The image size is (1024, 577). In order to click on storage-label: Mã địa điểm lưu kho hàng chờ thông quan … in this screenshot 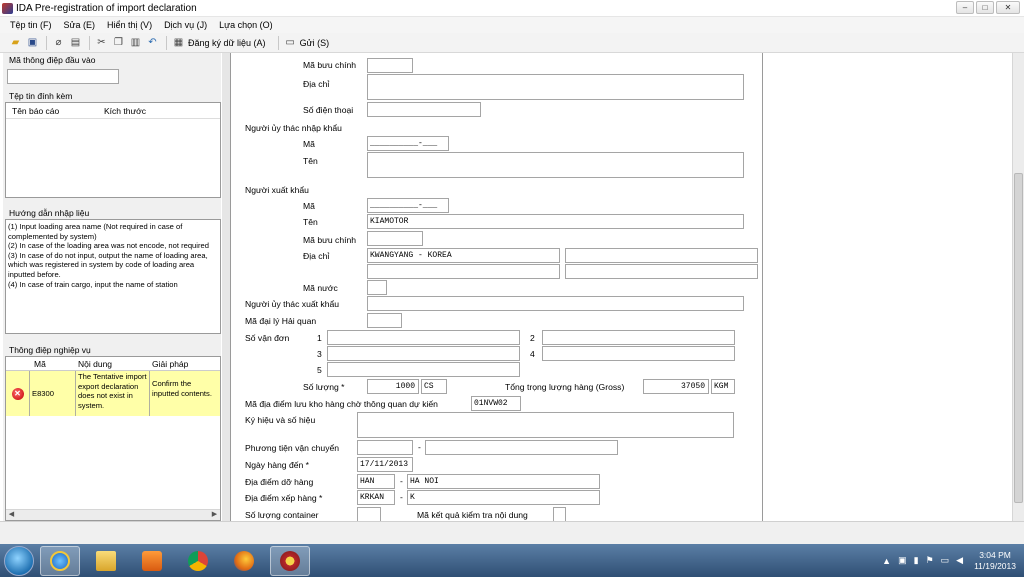, I will do `click(341, 404)`.